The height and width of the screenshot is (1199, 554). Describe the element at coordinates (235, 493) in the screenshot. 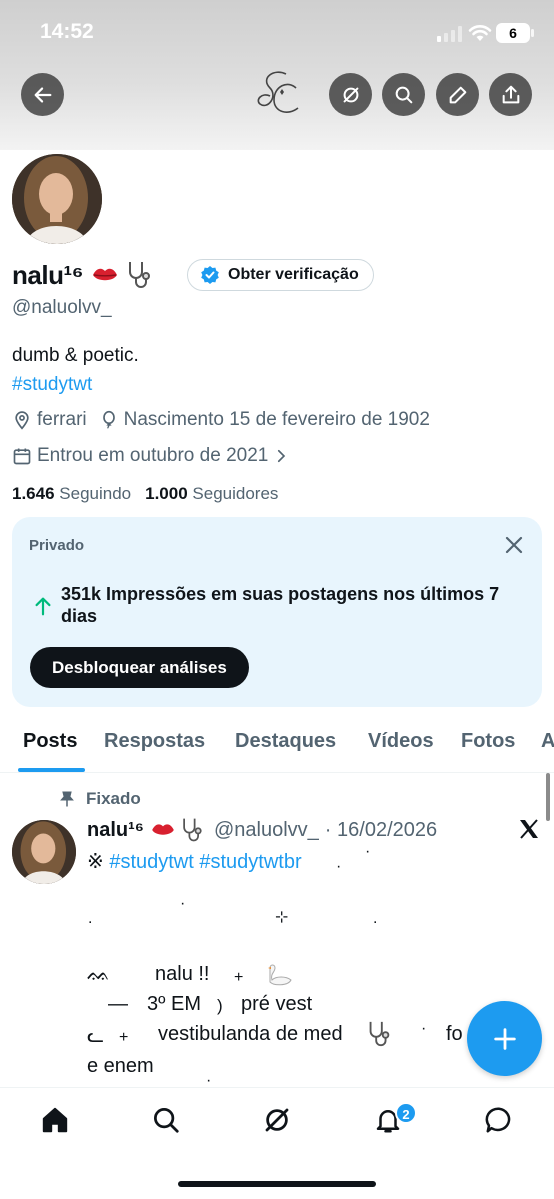

I see `followers-label: Seguidores` at that location.